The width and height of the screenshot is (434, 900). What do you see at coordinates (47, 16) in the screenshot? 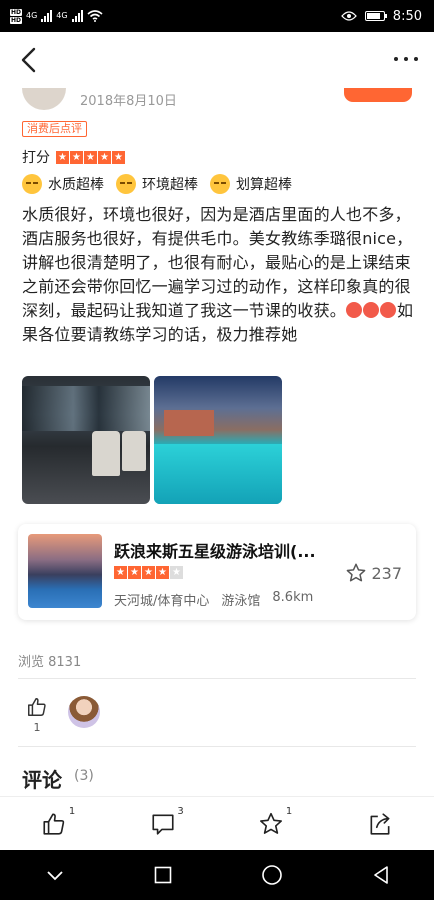
I see `signal1-icon` at bounding box center [47, 16].